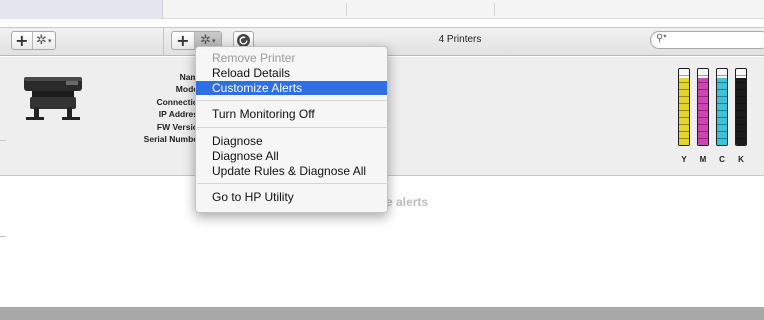 The height and width of the screenshot is (320, 764). Describe the element at coordinates (291, 156) in the screenshot. I see `menu-item-diagnose-all: Diagnose All` at that location.